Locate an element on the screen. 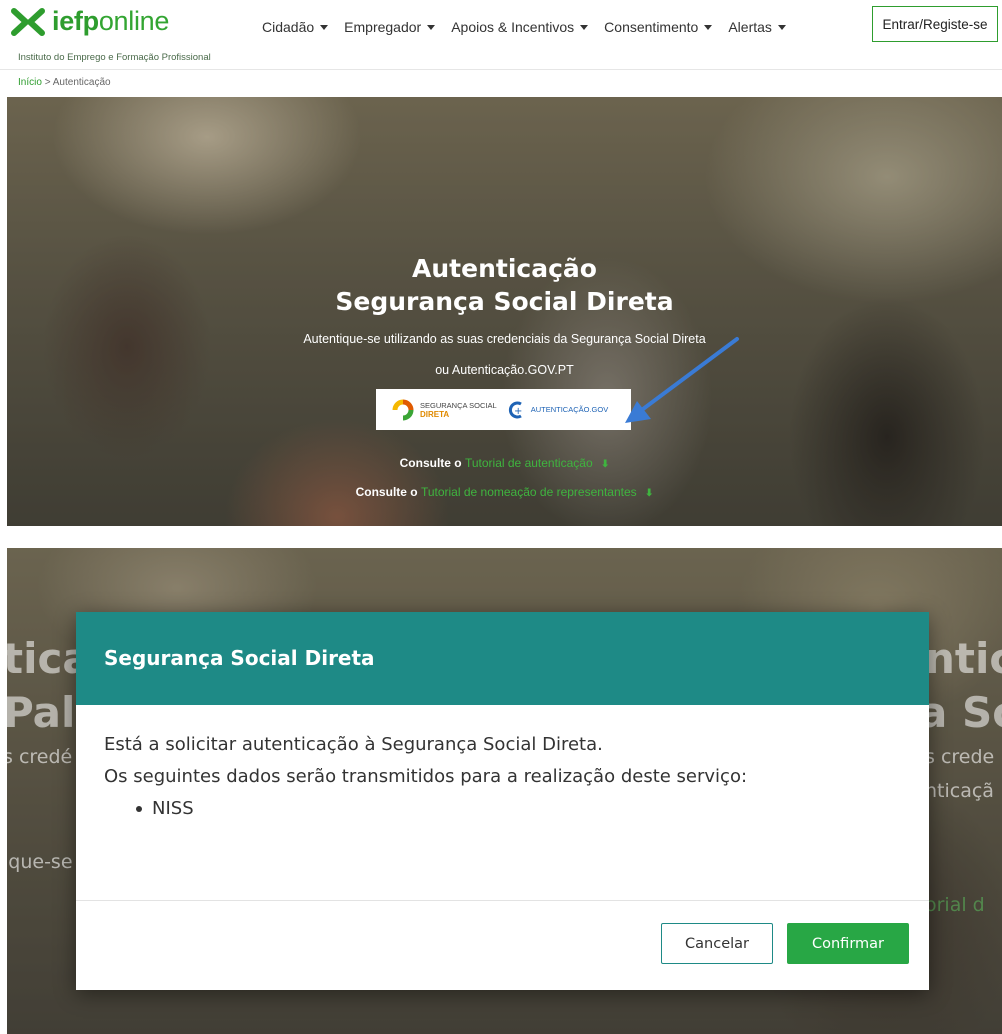 Image resolution: width=1002 pixels, height=1034 pixels. autenticacao-gov-logo-icon: + is located at coordinates (516, 410).